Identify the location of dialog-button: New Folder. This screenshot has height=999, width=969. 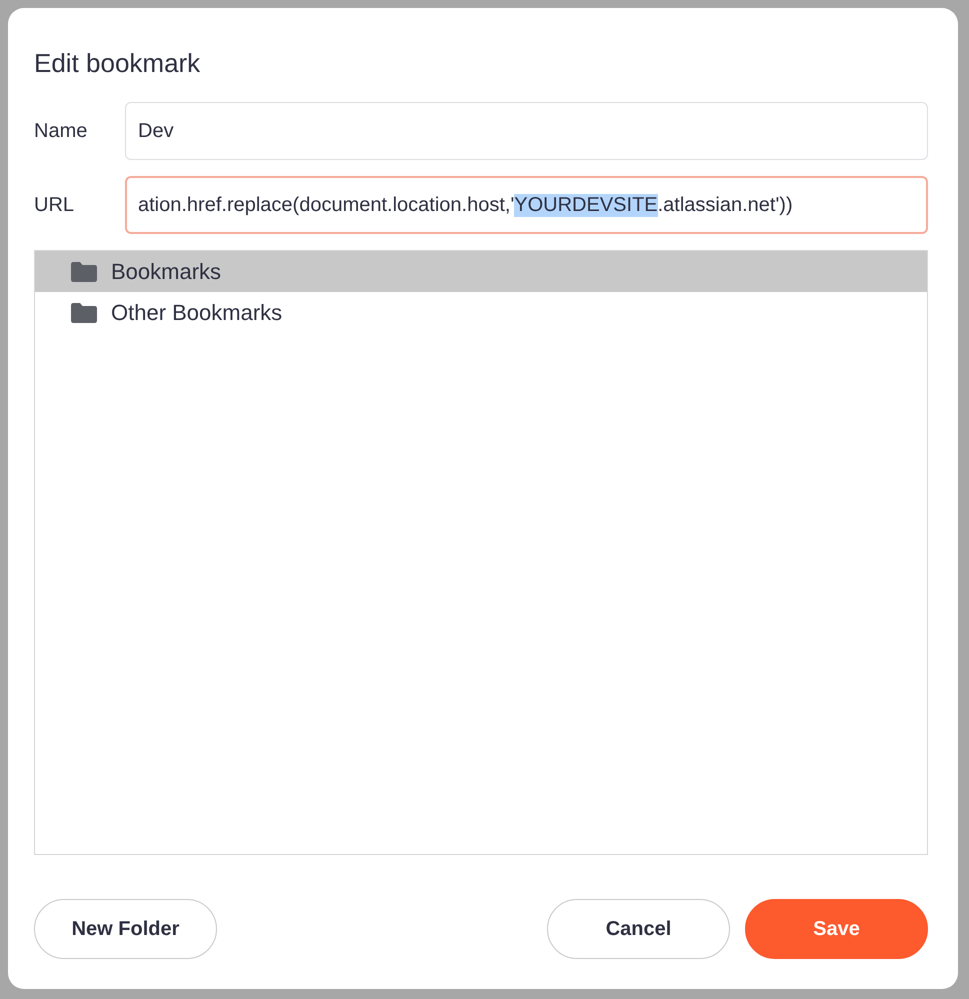
(125, 929).